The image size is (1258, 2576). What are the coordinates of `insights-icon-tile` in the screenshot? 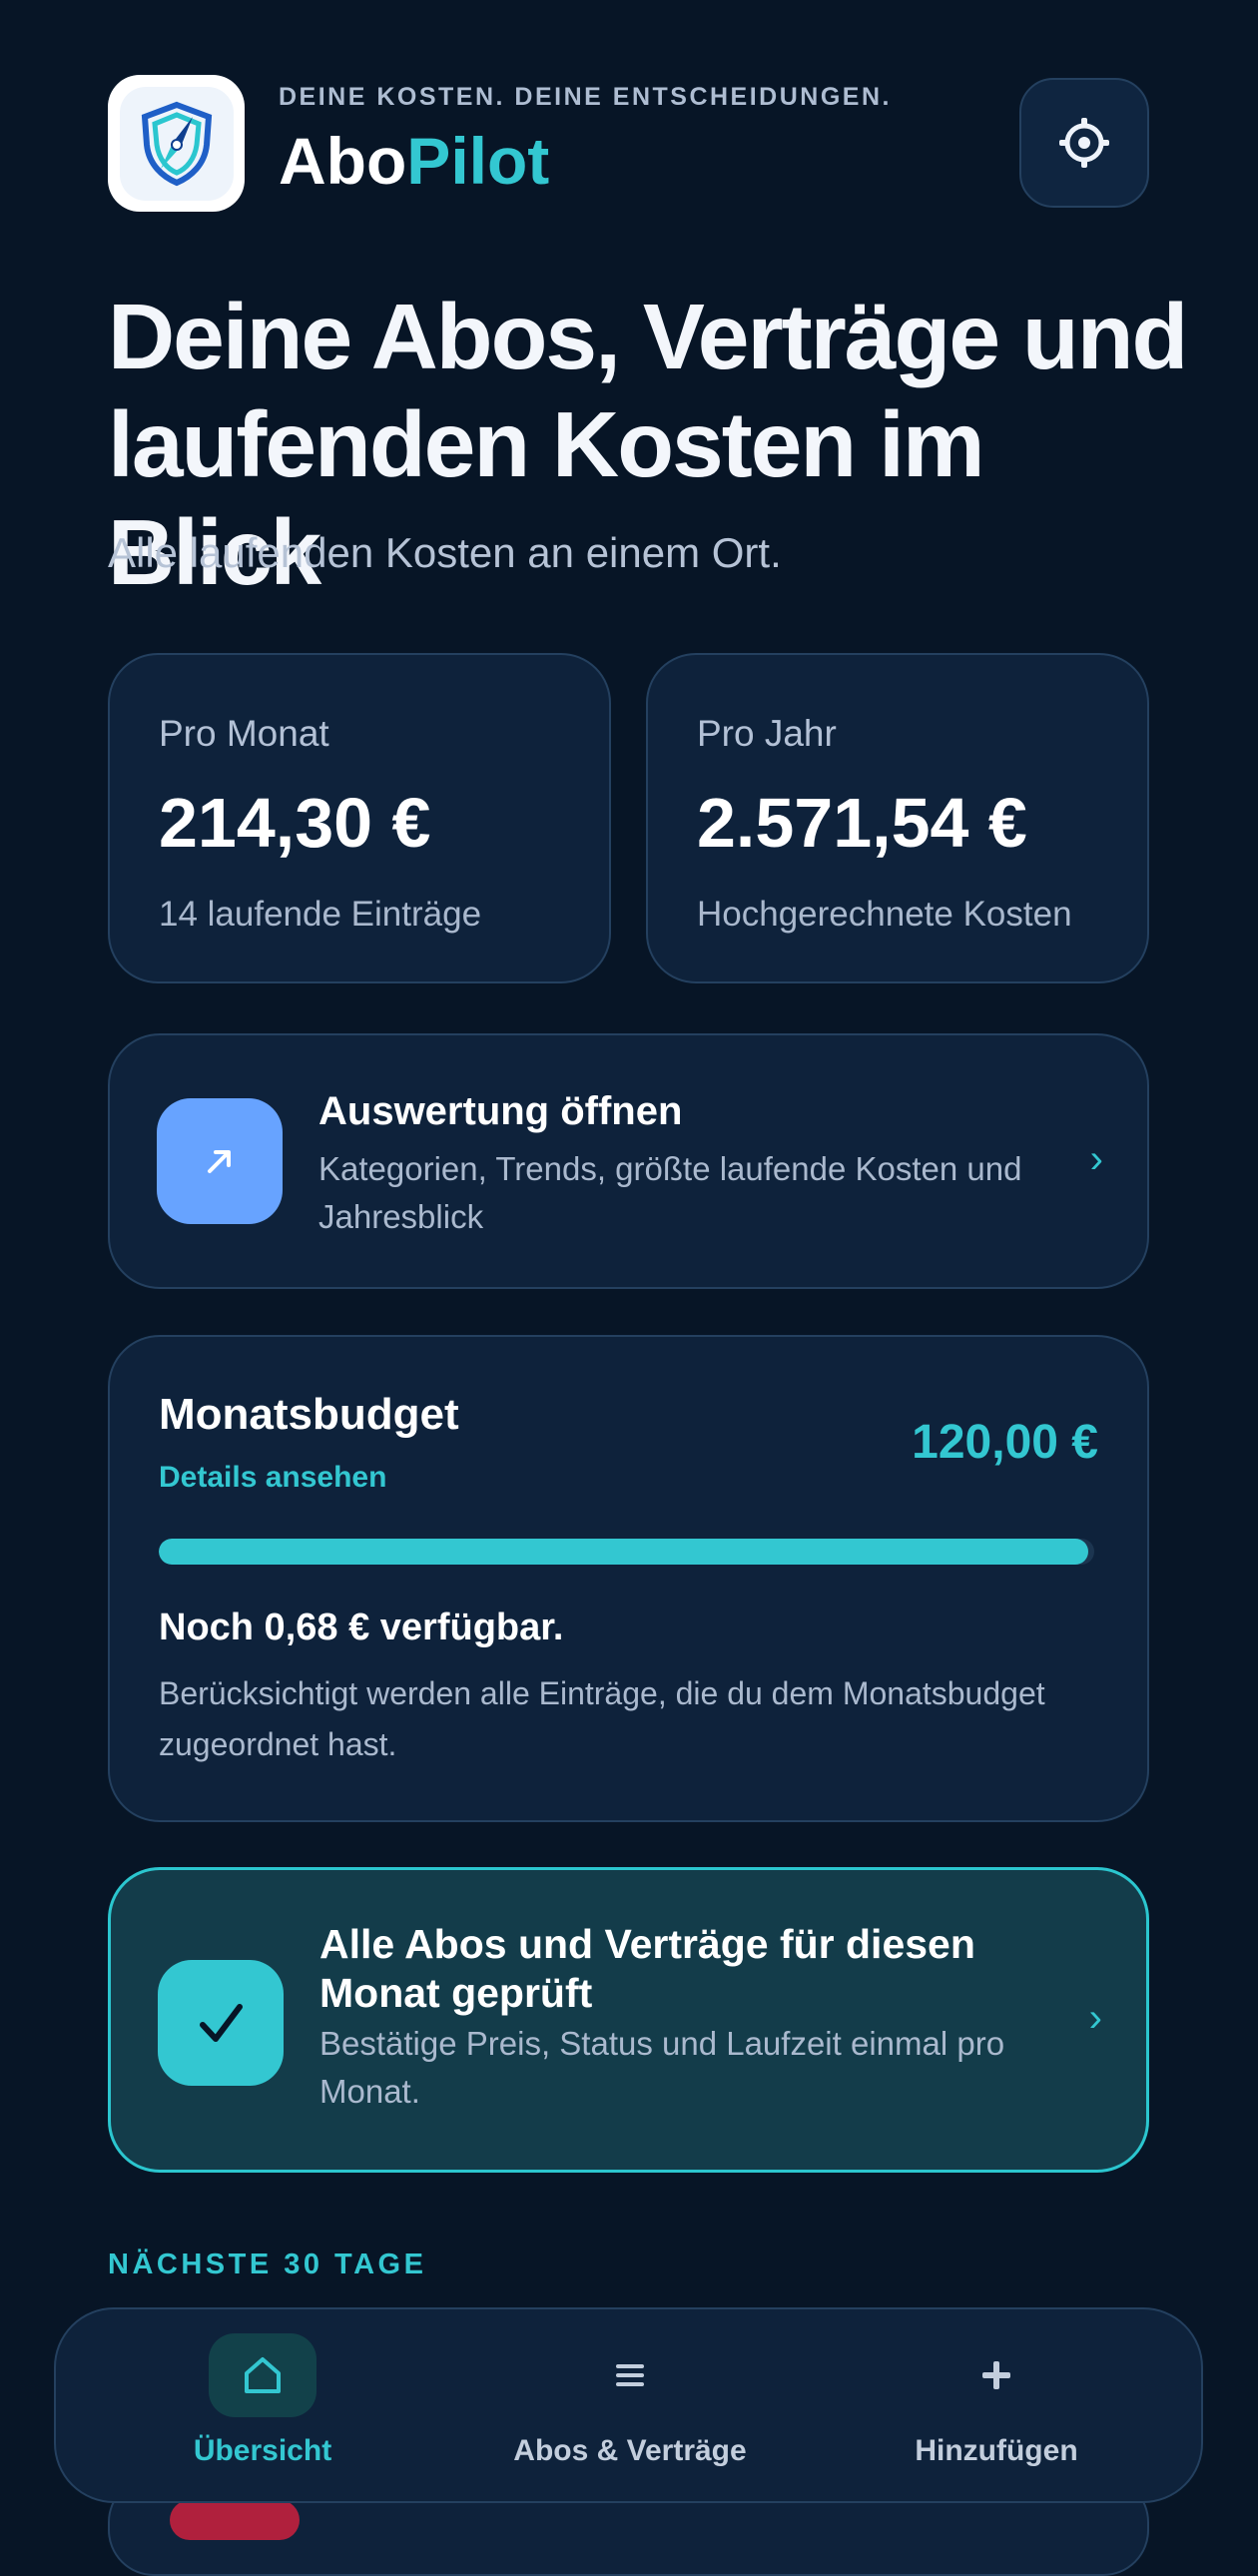 It's located at (220, 1161).